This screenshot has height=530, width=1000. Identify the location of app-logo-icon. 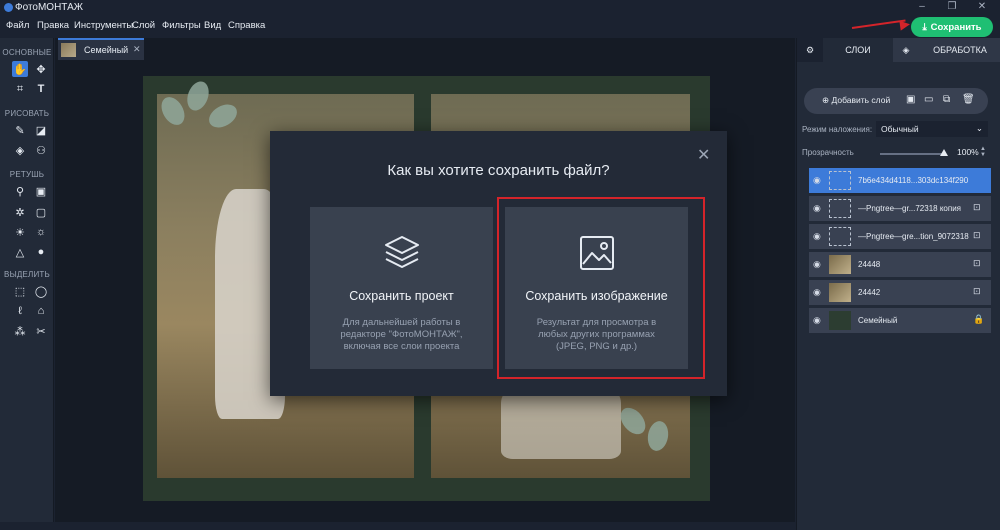
(8, 7).